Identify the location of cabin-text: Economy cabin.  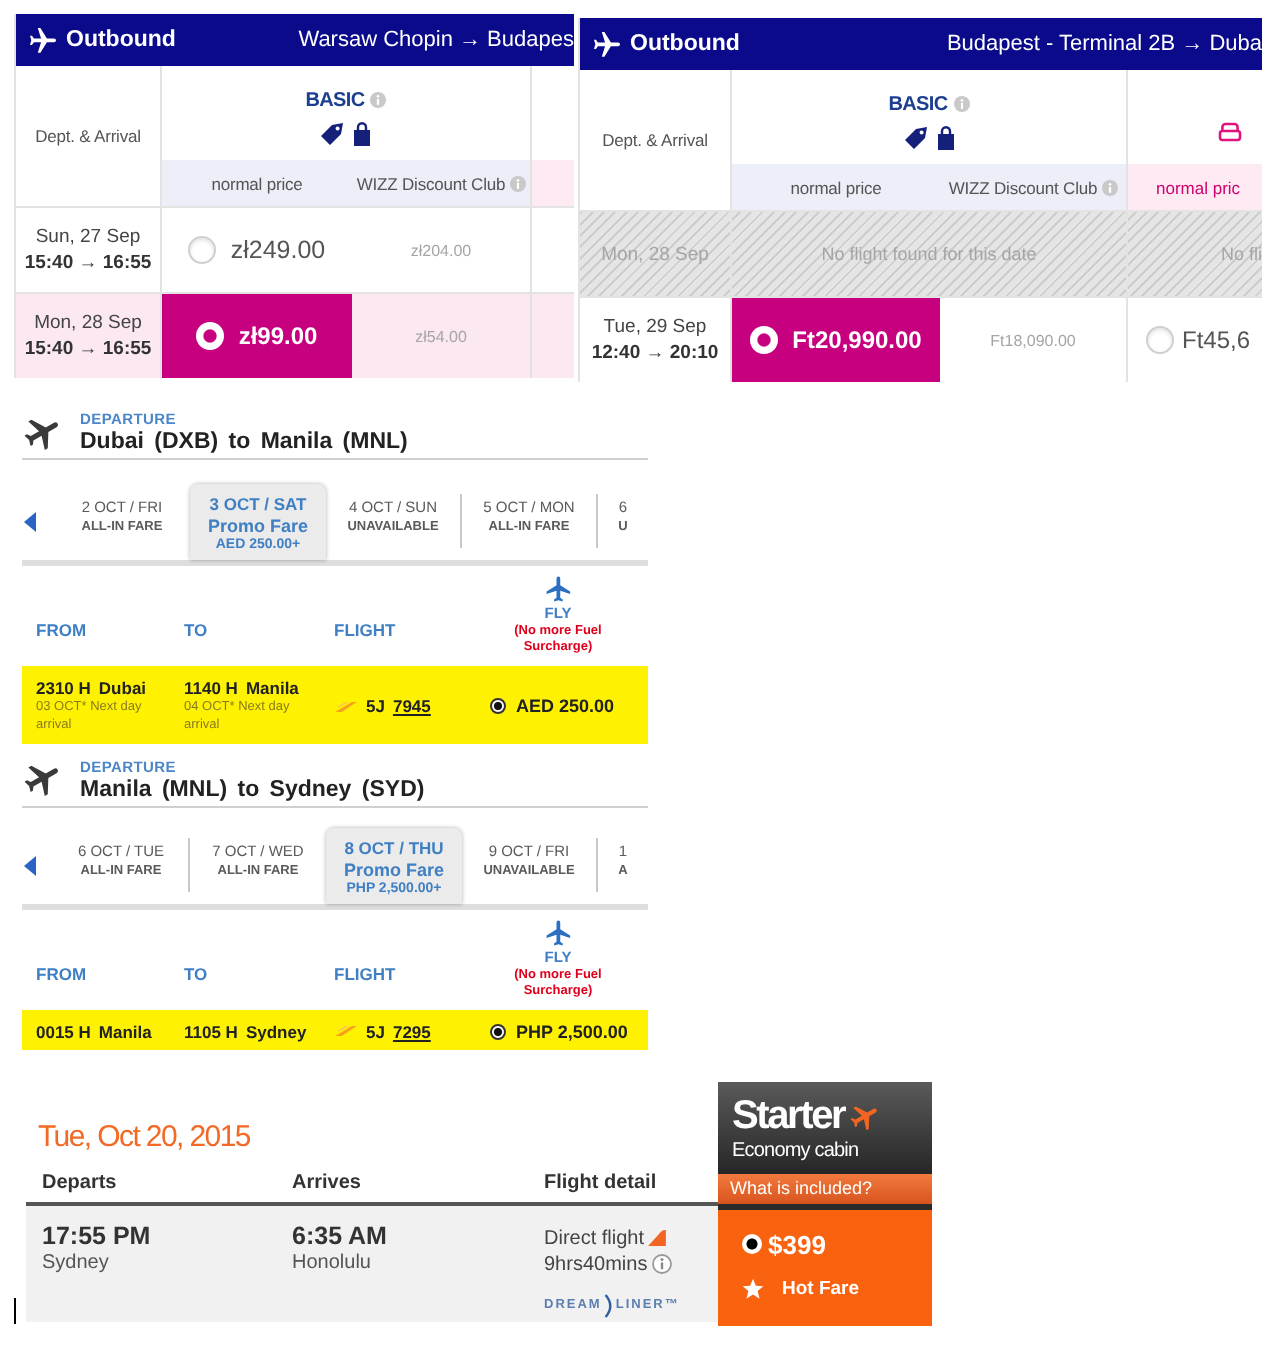
(795, 1150).